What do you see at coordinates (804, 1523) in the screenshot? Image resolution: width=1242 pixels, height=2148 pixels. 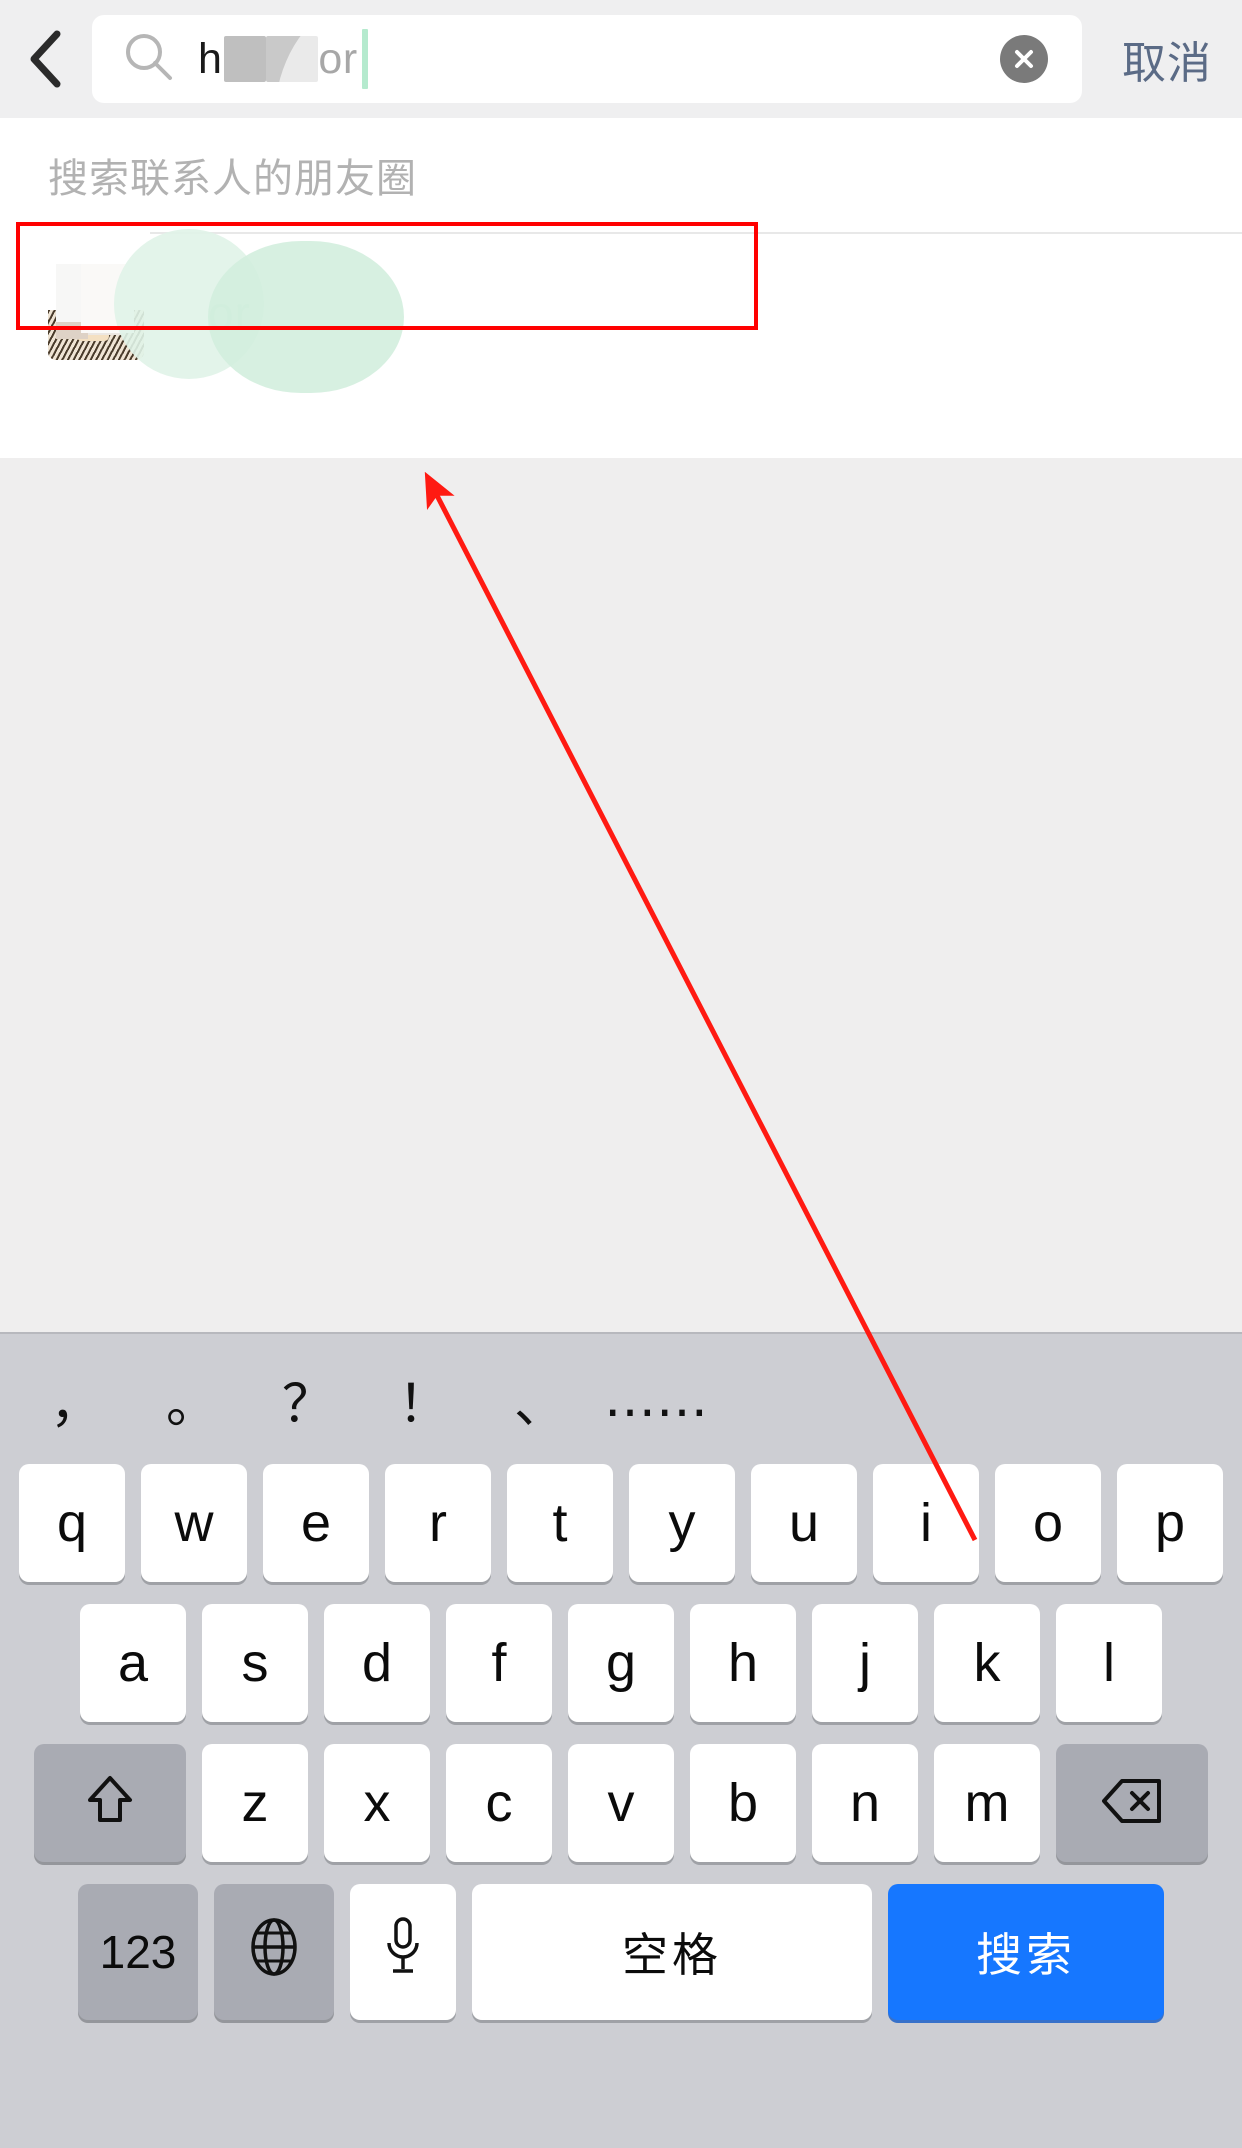 I see `key-u: u` at bounding box center [804, 1523].